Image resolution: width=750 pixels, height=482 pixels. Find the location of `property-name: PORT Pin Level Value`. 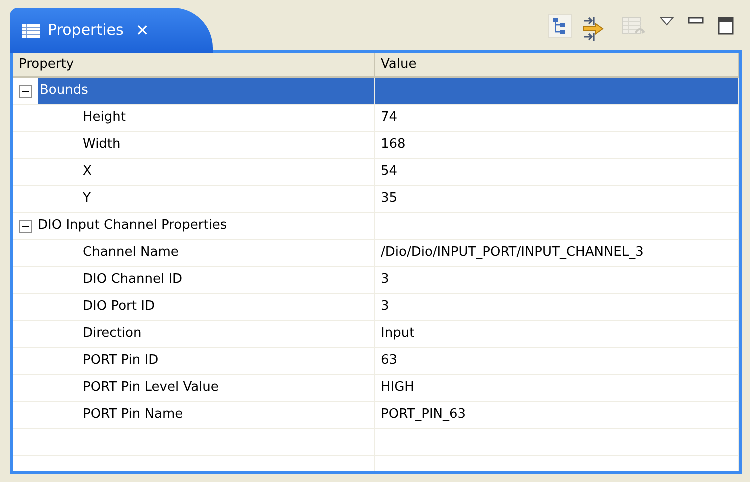

property-name: PORT Pin Level Value is located at coordinates (151, 388).